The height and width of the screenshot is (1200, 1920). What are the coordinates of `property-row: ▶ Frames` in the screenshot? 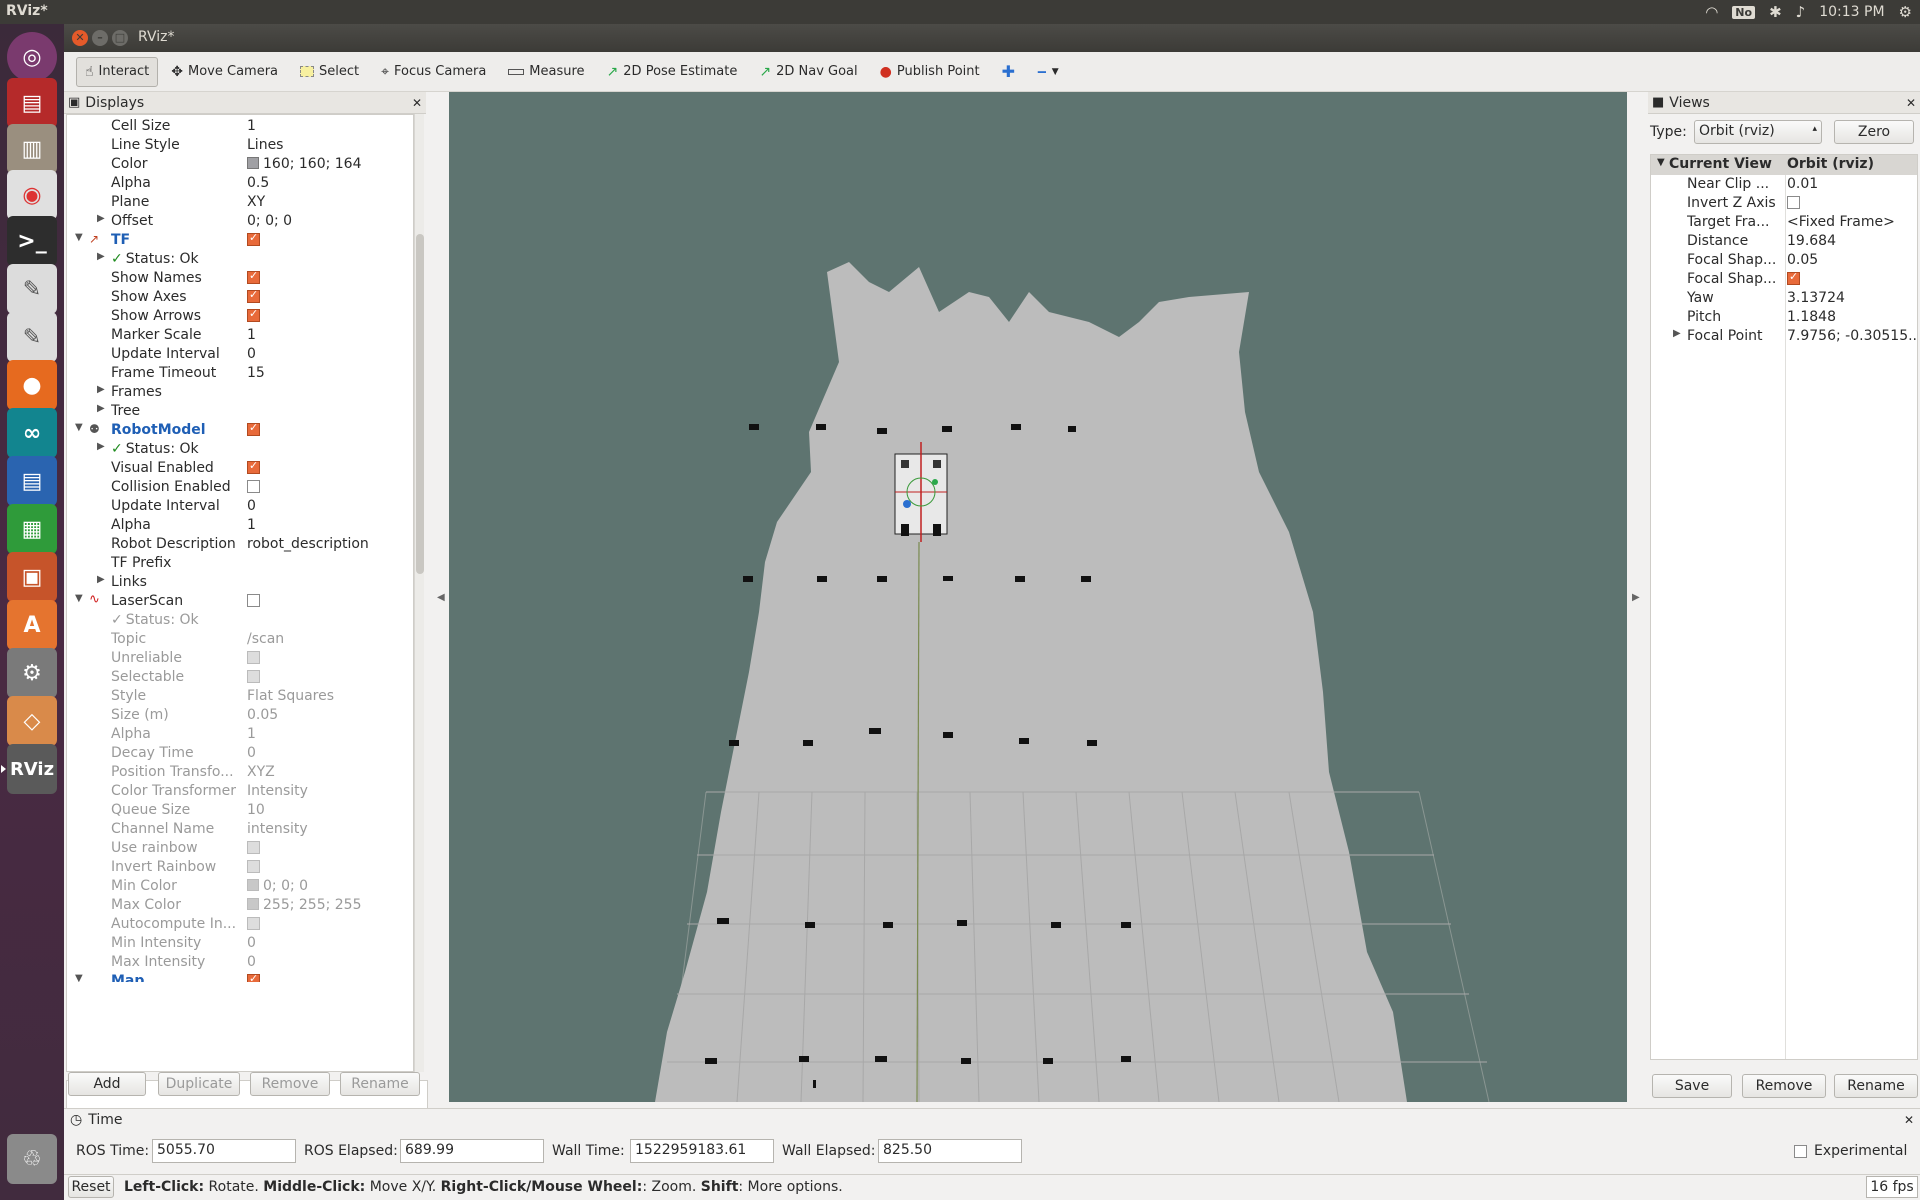 It's located at (233, 392).